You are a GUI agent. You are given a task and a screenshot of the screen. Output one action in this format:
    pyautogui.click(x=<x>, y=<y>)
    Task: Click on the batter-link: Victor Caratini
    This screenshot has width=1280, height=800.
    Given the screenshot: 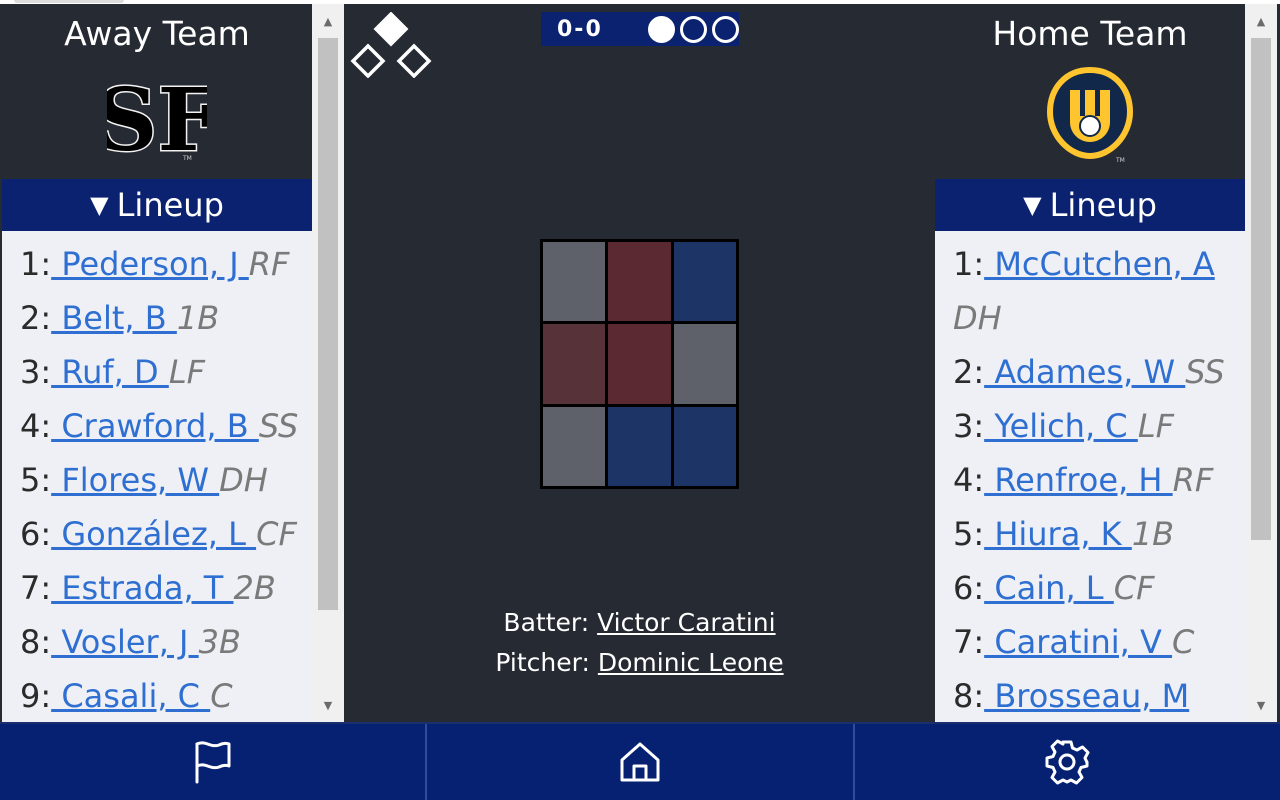 What is the action you would take?
    pyautogui.click(x=686, y=622)
    